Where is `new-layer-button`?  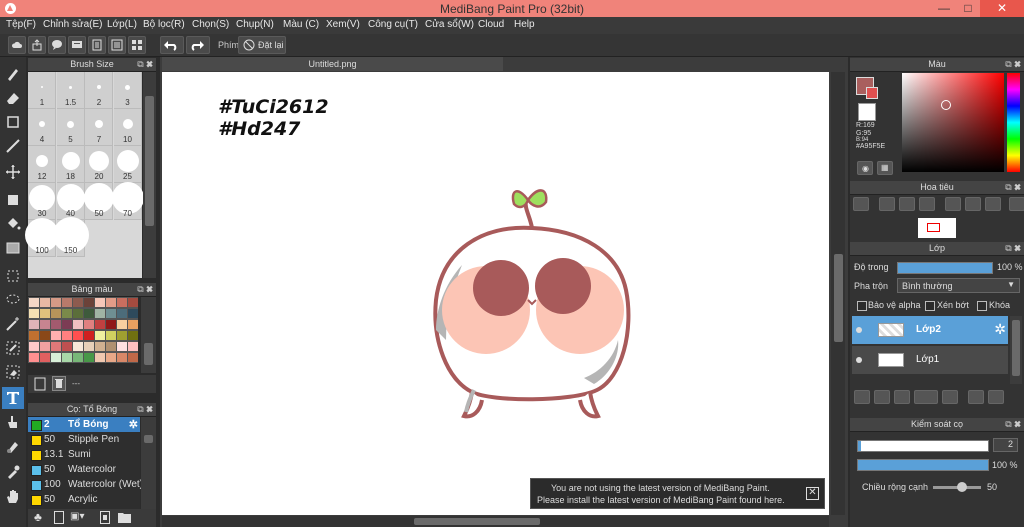 new-layer-button is located at coordinates (862, 397).